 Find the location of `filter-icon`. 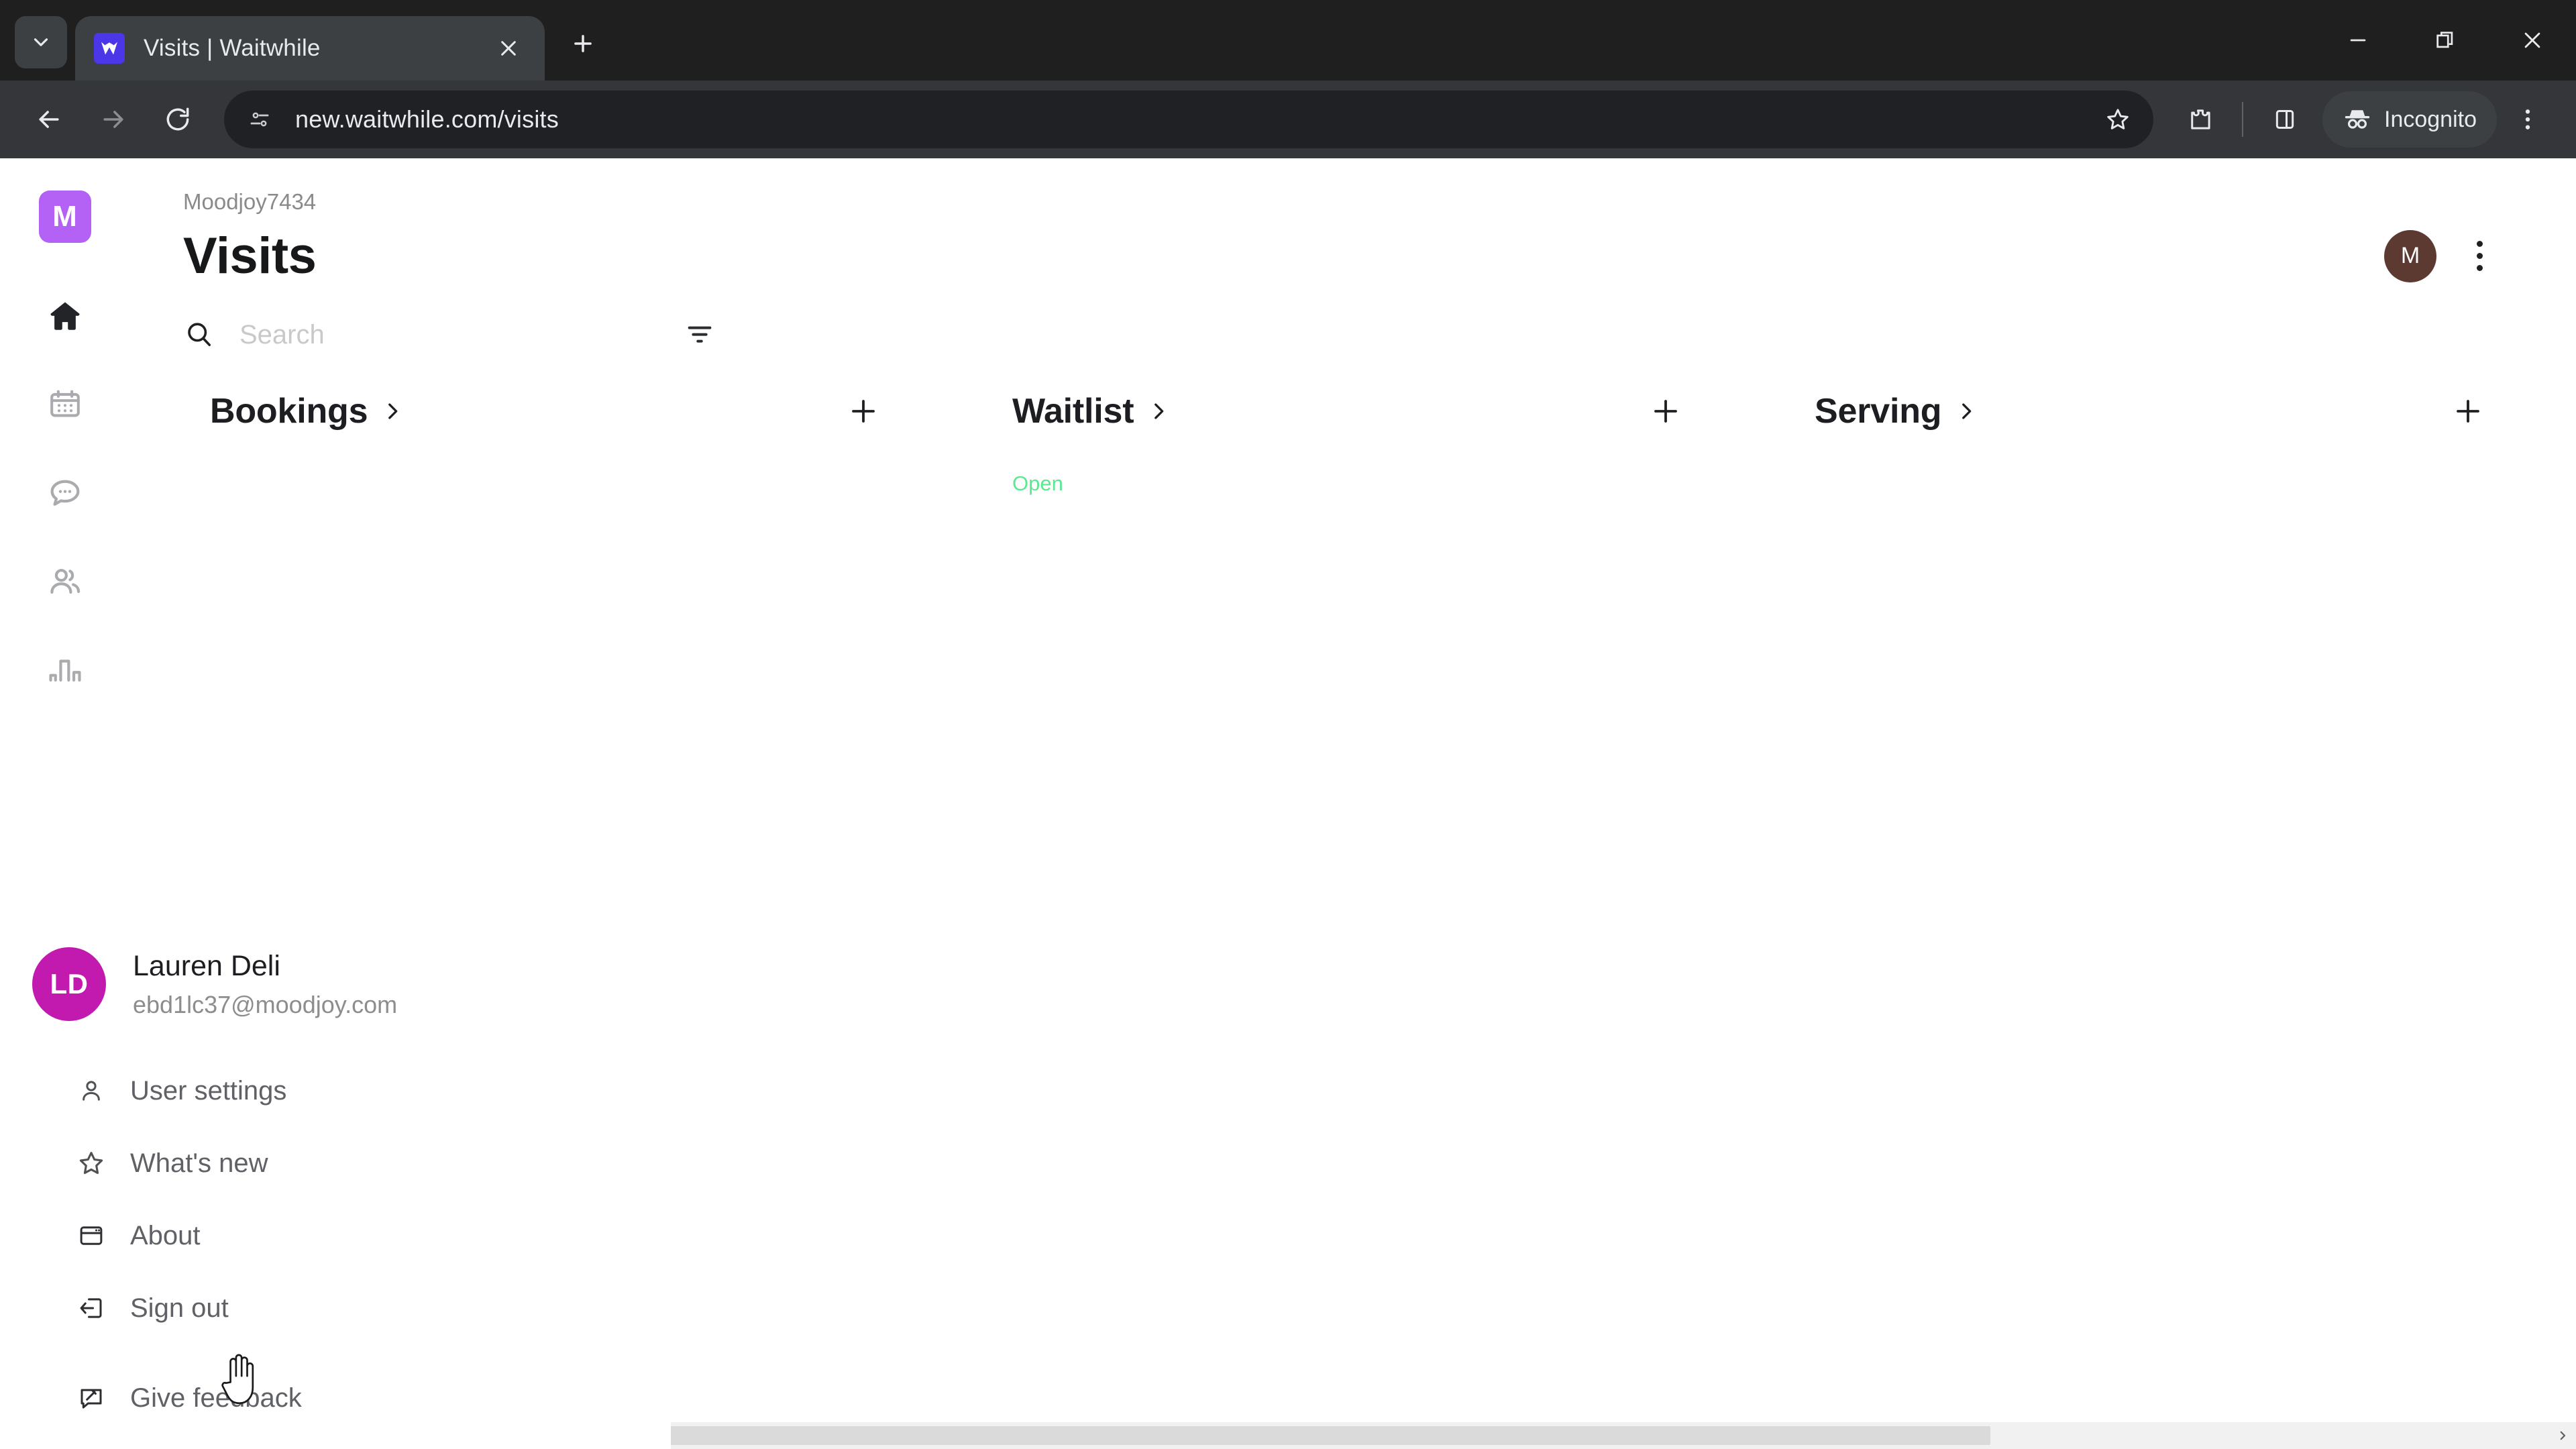

filter-icon is located at coordinates (700, 334).